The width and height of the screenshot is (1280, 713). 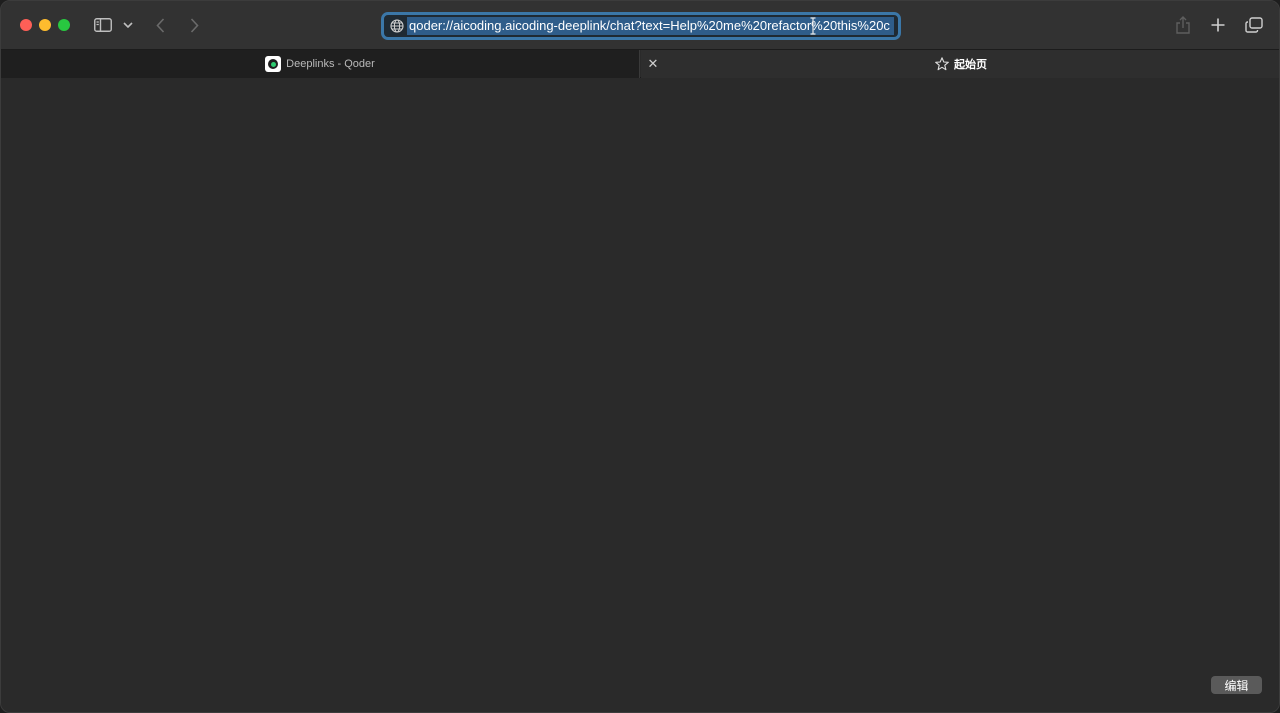 What do you see at coordinates (64, 25) in the screenshot?
I see `zoom-window-button` at bounding box center [64, 25].